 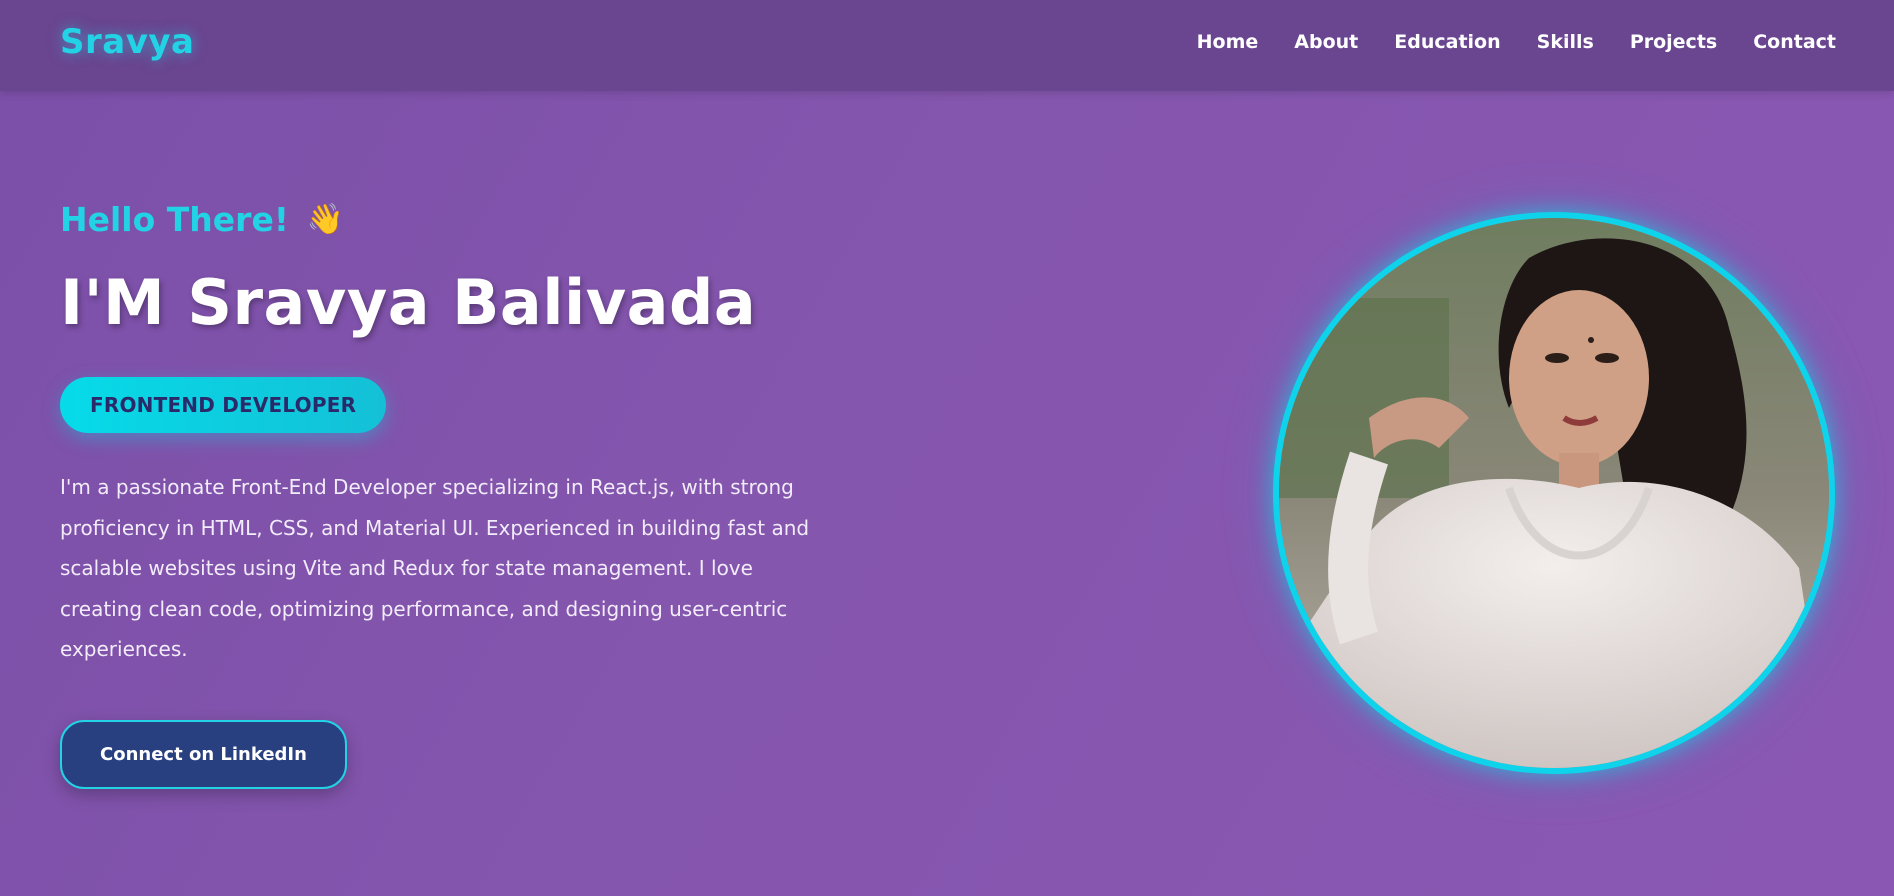 I want to click on hero-name: I'M Sravya Balivada, so click(x=408, y=302).